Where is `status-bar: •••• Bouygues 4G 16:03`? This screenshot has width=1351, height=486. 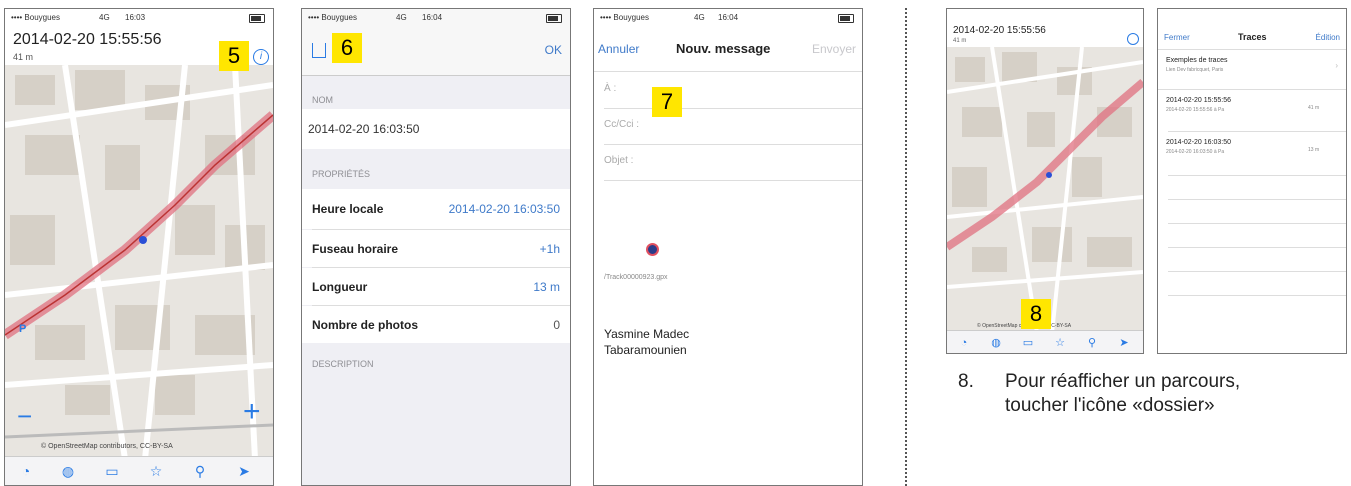
status-bar: •••• Bouygues 4G 16:03 is located at coordinates (139, 18).